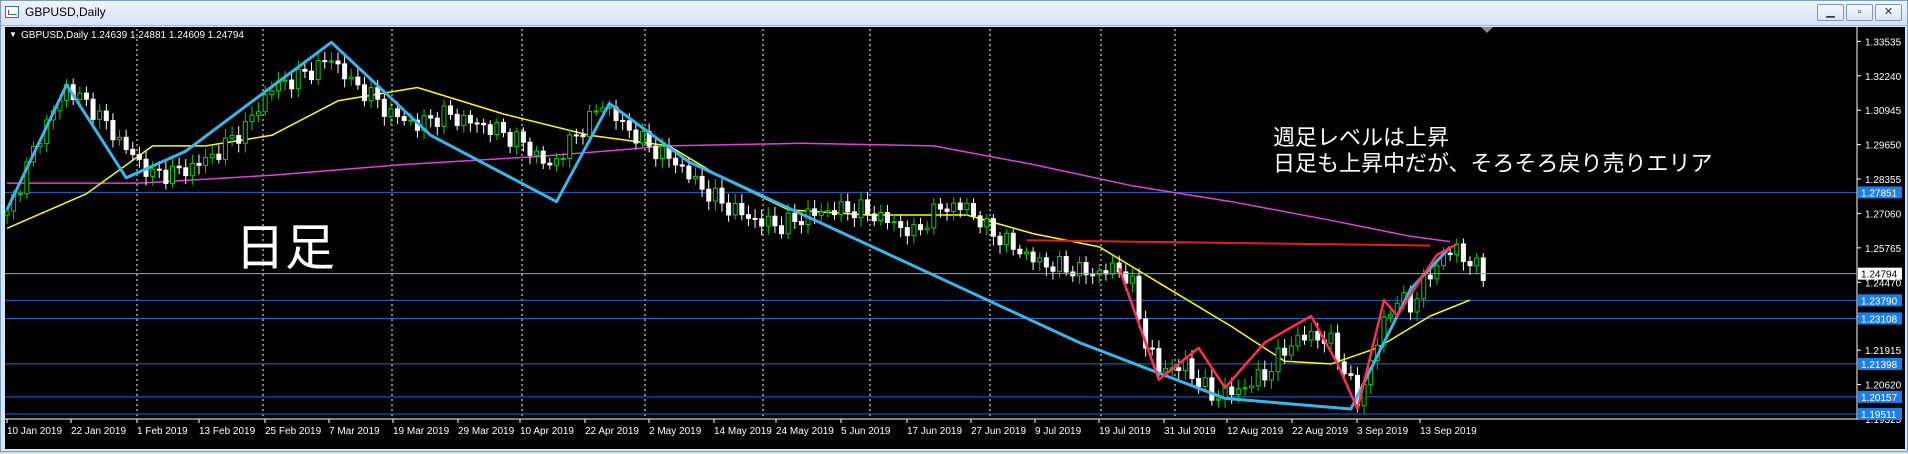 This screenshot has height=454, width=1908. I want to click on title-bar: GBPUSD,Daily ▁ ▫ ✕, so click(954, 13).